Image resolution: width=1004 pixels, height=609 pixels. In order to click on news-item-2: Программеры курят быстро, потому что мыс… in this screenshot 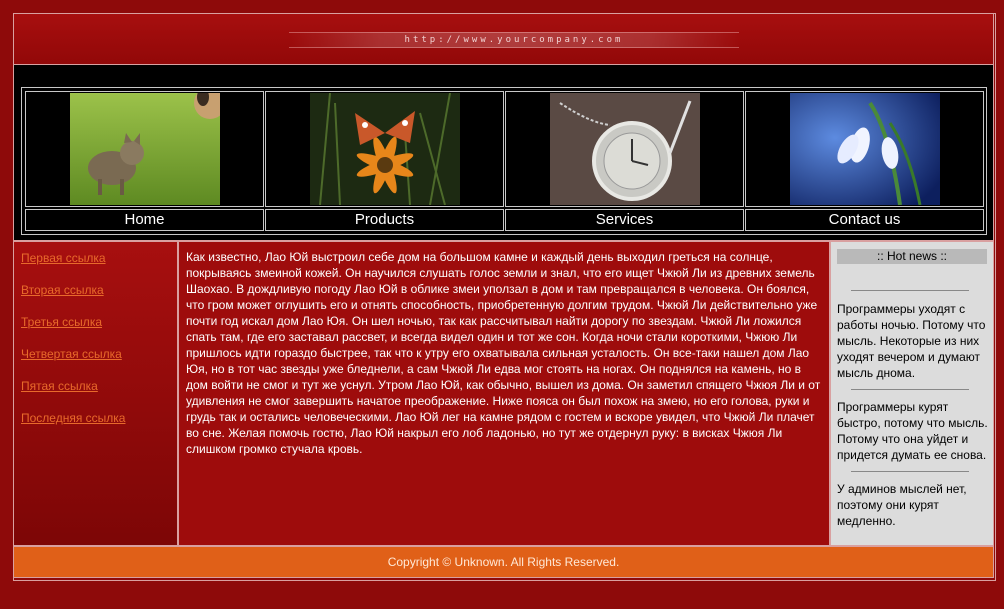, I will do `click(912, 431)`.